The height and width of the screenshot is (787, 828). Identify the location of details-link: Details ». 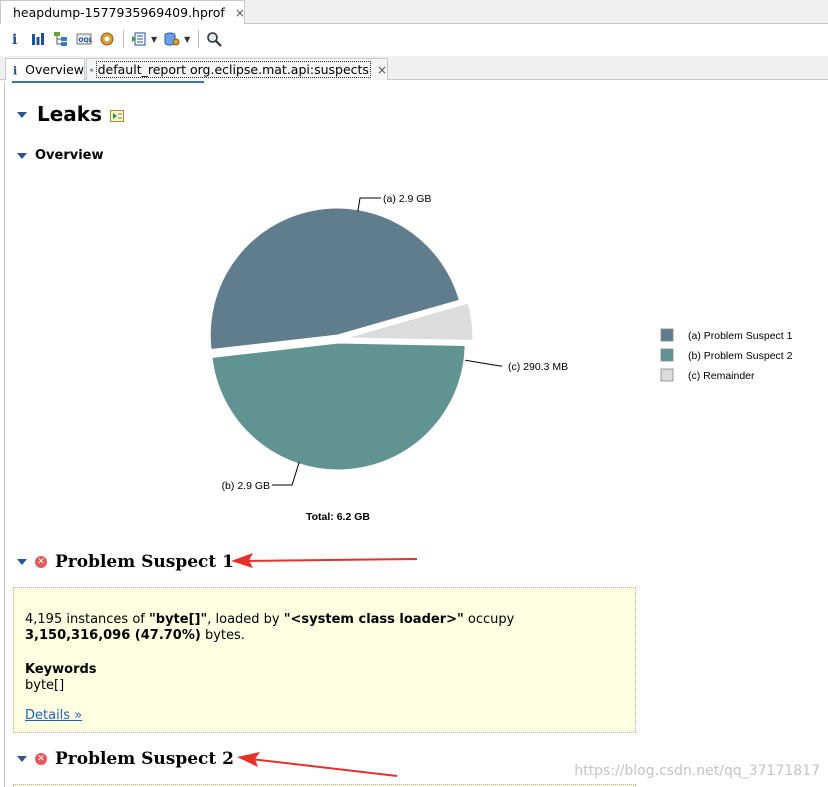
(53, 716).